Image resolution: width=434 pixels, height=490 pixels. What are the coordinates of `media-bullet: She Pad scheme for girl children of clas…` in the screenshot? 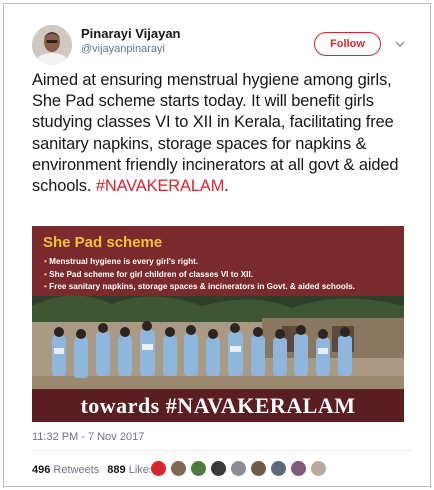 It's located at (199, 275).